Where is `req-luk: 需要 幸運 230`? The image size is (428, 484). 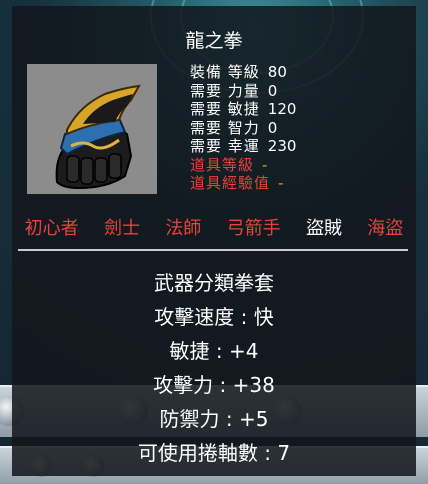 req-luk: 需要 幸運 230 is located at coordinates (243, 146).